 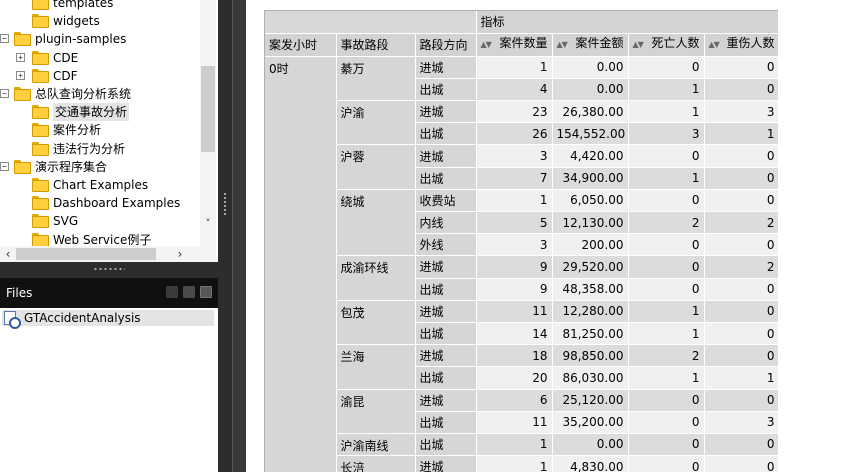 I want to click on tree-vertical-scrollbar: ˅, so click(x=208, y=123).